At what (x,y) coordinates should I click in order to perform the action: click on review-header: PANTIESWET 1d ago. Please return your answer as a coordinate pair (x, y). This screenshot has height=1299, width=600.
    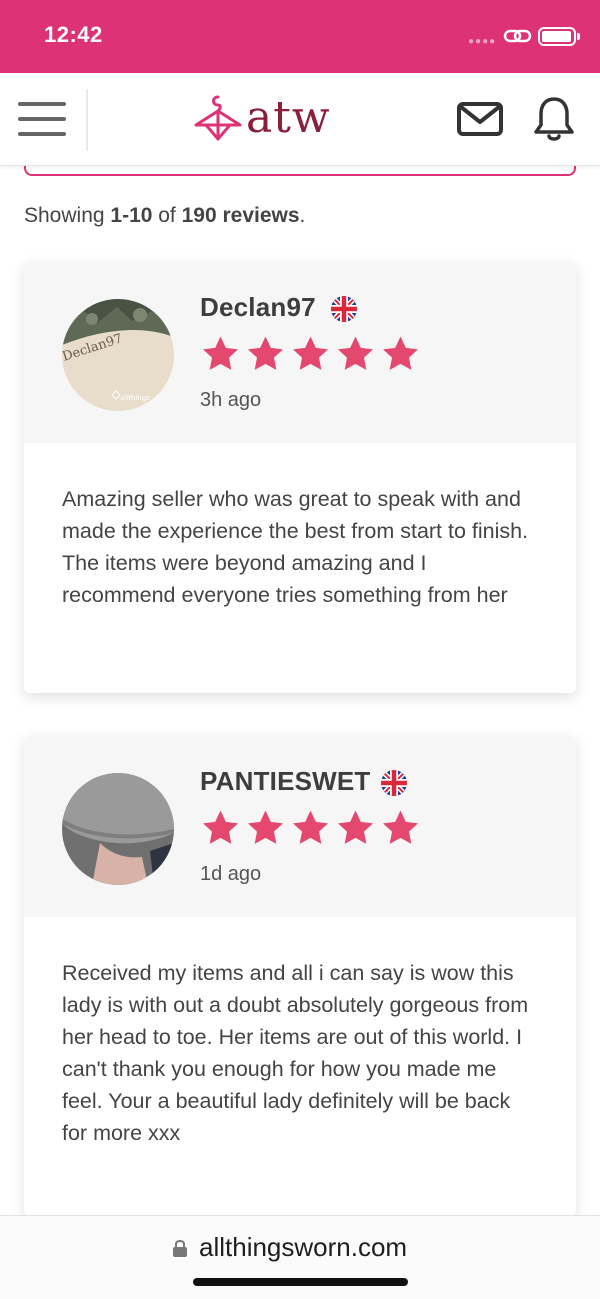
    Looking at the image, I should click on (300, 826).